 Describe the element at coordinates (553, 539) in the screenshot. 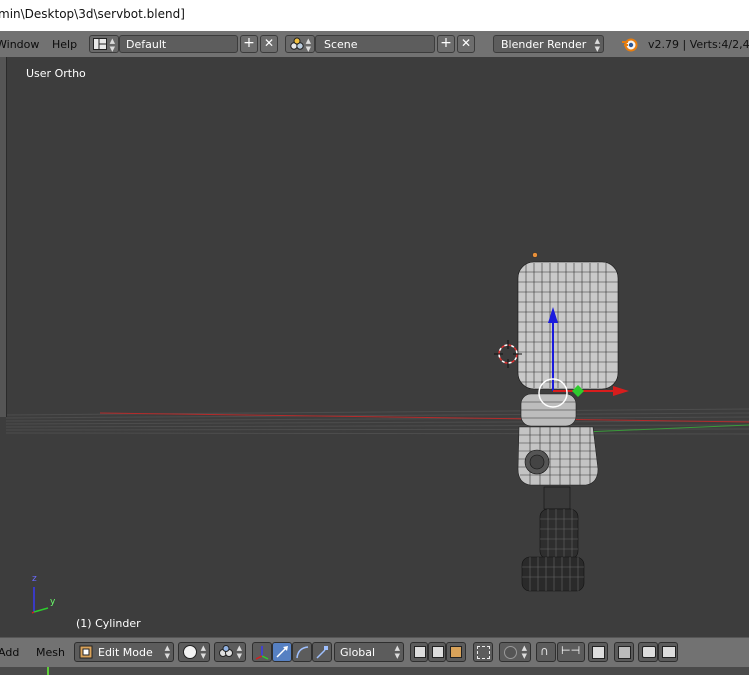

I see `mesh-leg` at that location.